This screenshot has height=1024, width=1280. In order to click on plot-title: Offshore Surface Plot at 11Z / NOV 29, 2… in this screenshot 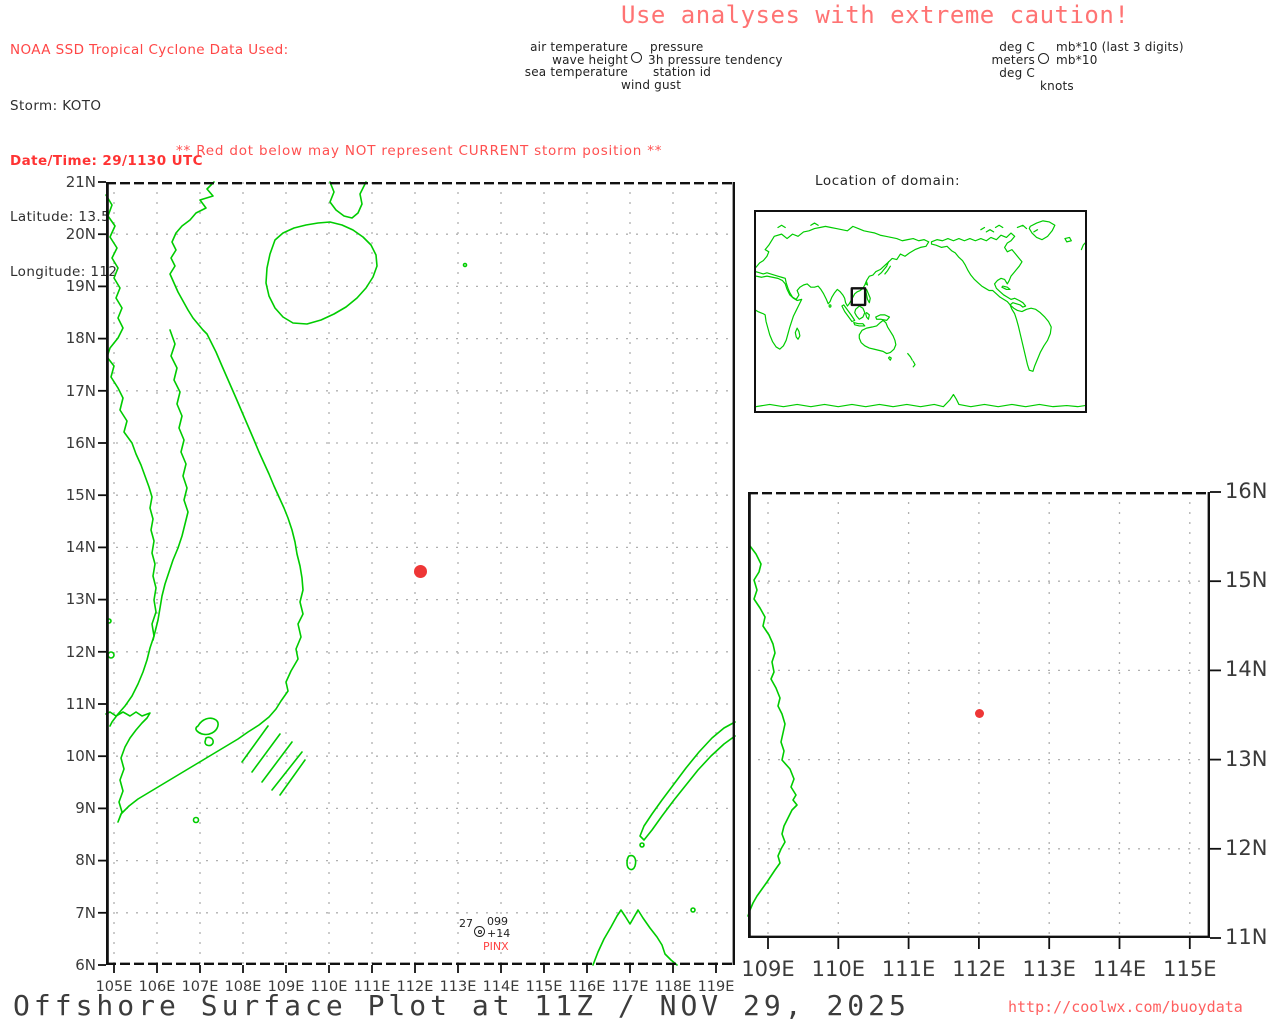, I will do `click(461, 1005)`.